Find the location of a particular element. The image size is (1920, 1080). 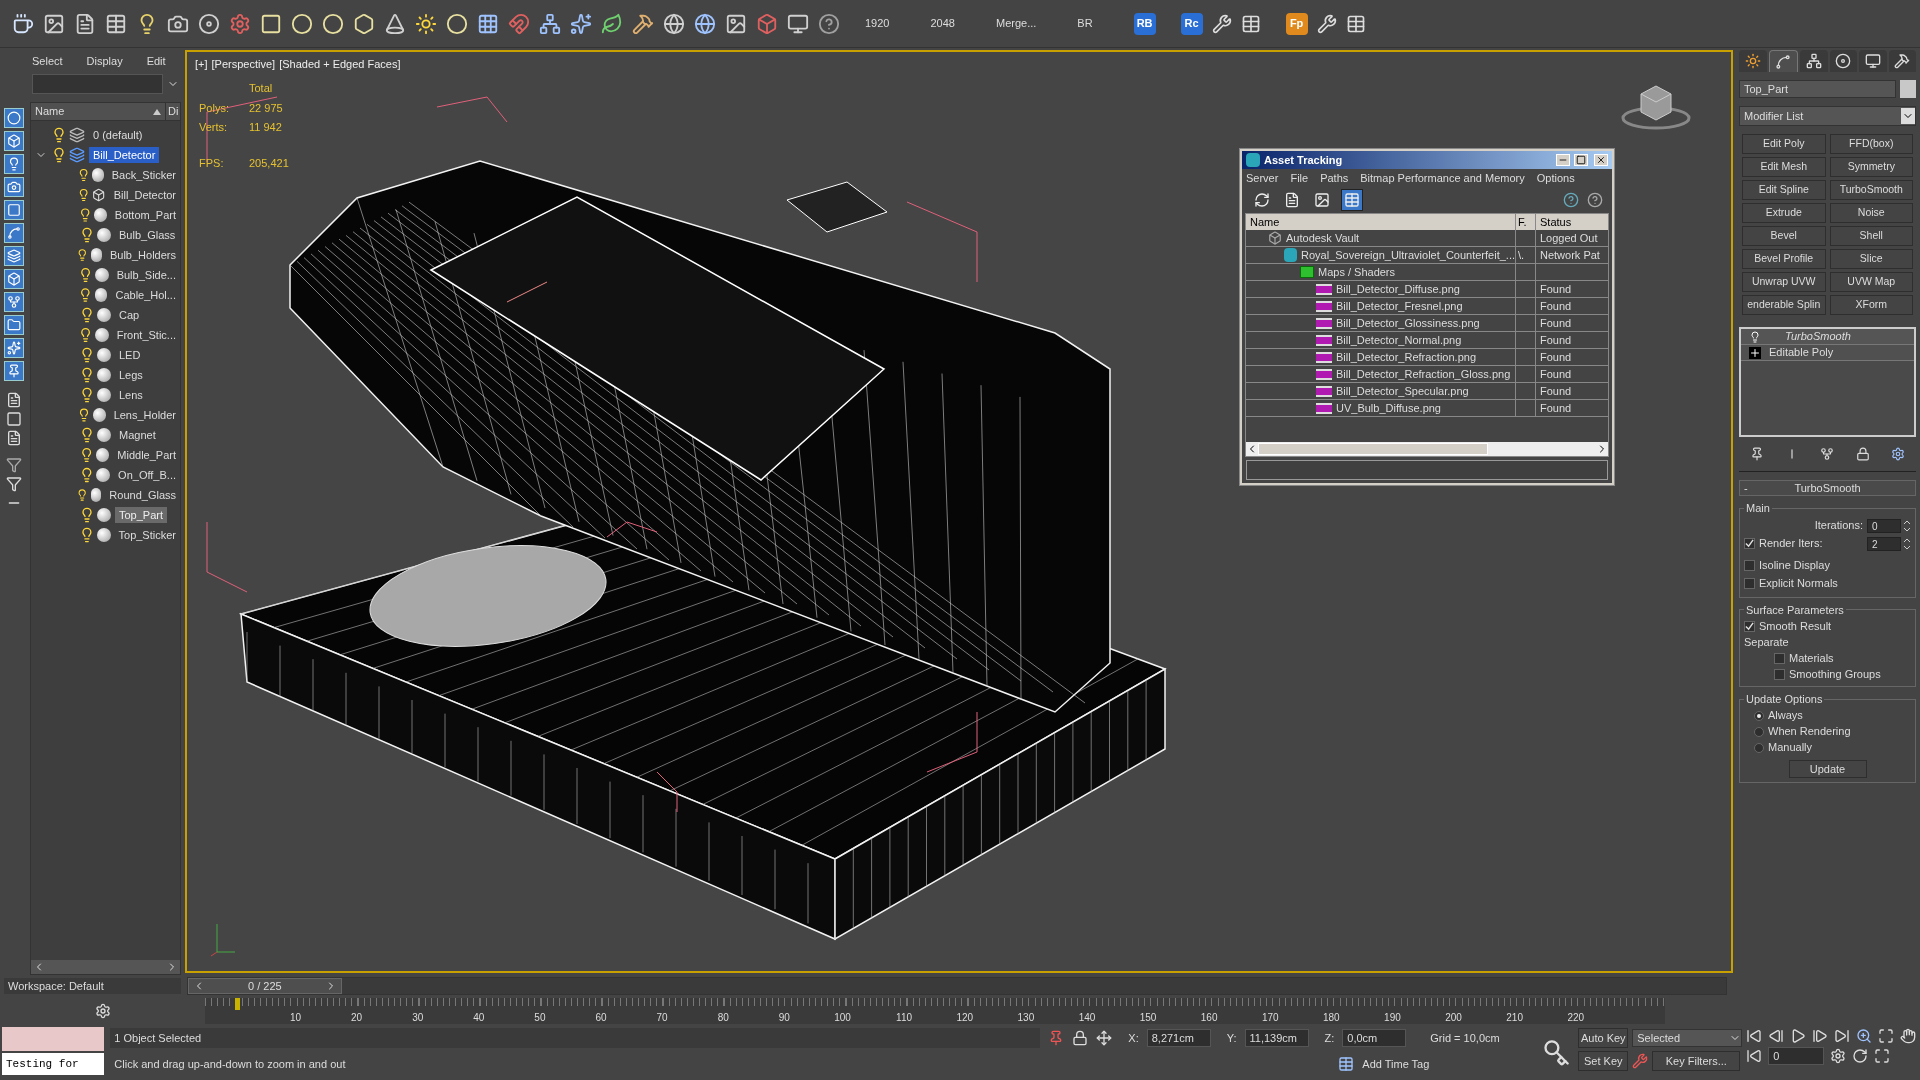

asset-name: UV_Bulb_Diffuse.png is located at coordinates (1388, 408).